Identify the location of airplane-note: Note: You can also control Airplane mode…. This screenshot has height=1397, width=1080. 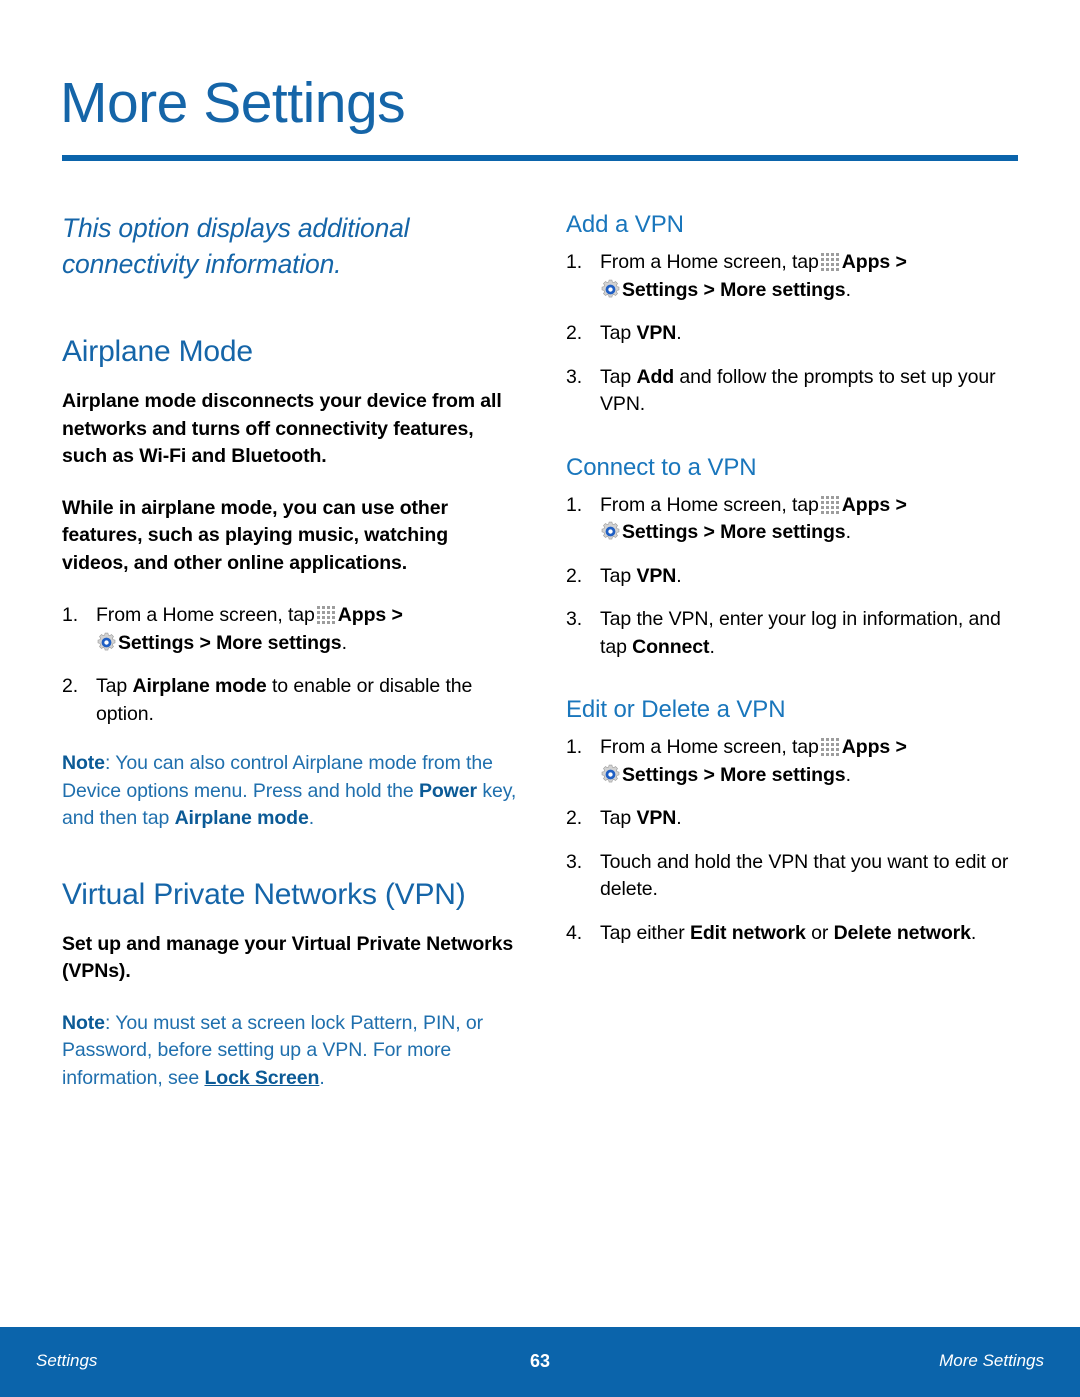
(289, 791).